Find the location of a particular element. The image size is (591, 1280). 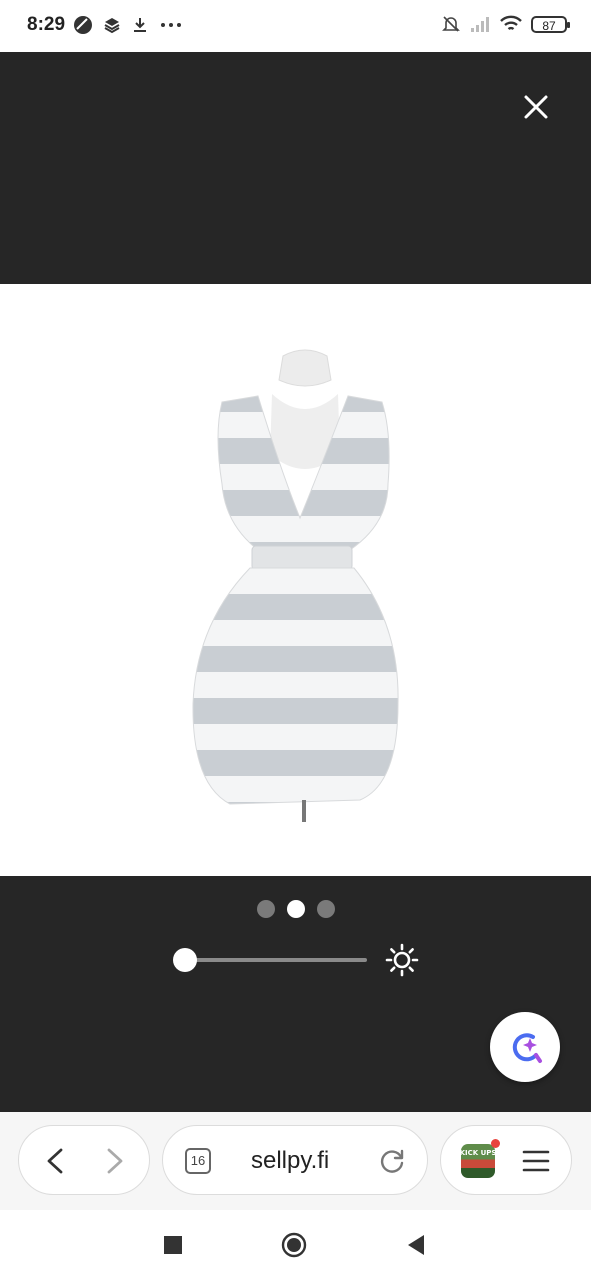

browser-toolbar: 16 sellpy.fi KICK UPS is located at coordinates (295, 1161).